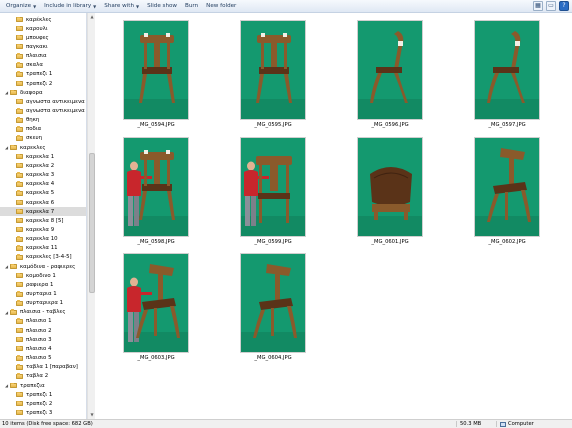  I want to click on preview-pane-icon: ▭, so click(551, 6).